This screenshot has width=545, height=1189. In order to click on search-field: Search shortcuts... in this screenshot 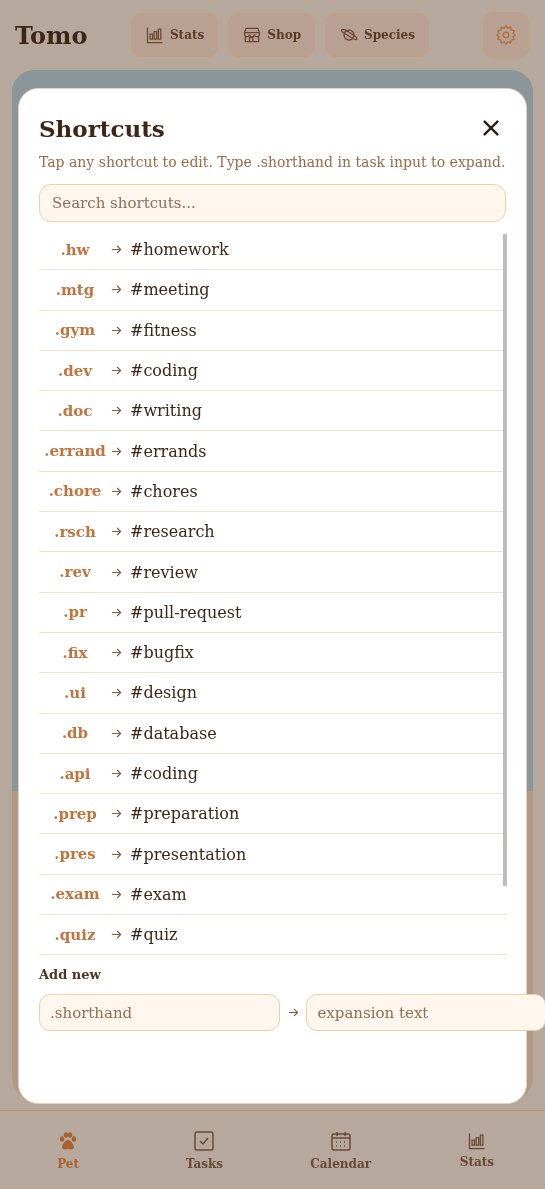, I will do `click(272, 203)`.